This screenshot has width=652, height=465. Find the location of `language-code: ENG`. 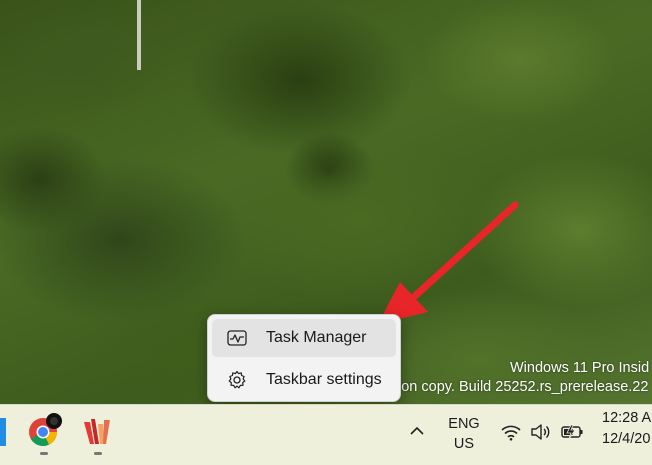

language-code: ENG is located at coordinates (464, 424).